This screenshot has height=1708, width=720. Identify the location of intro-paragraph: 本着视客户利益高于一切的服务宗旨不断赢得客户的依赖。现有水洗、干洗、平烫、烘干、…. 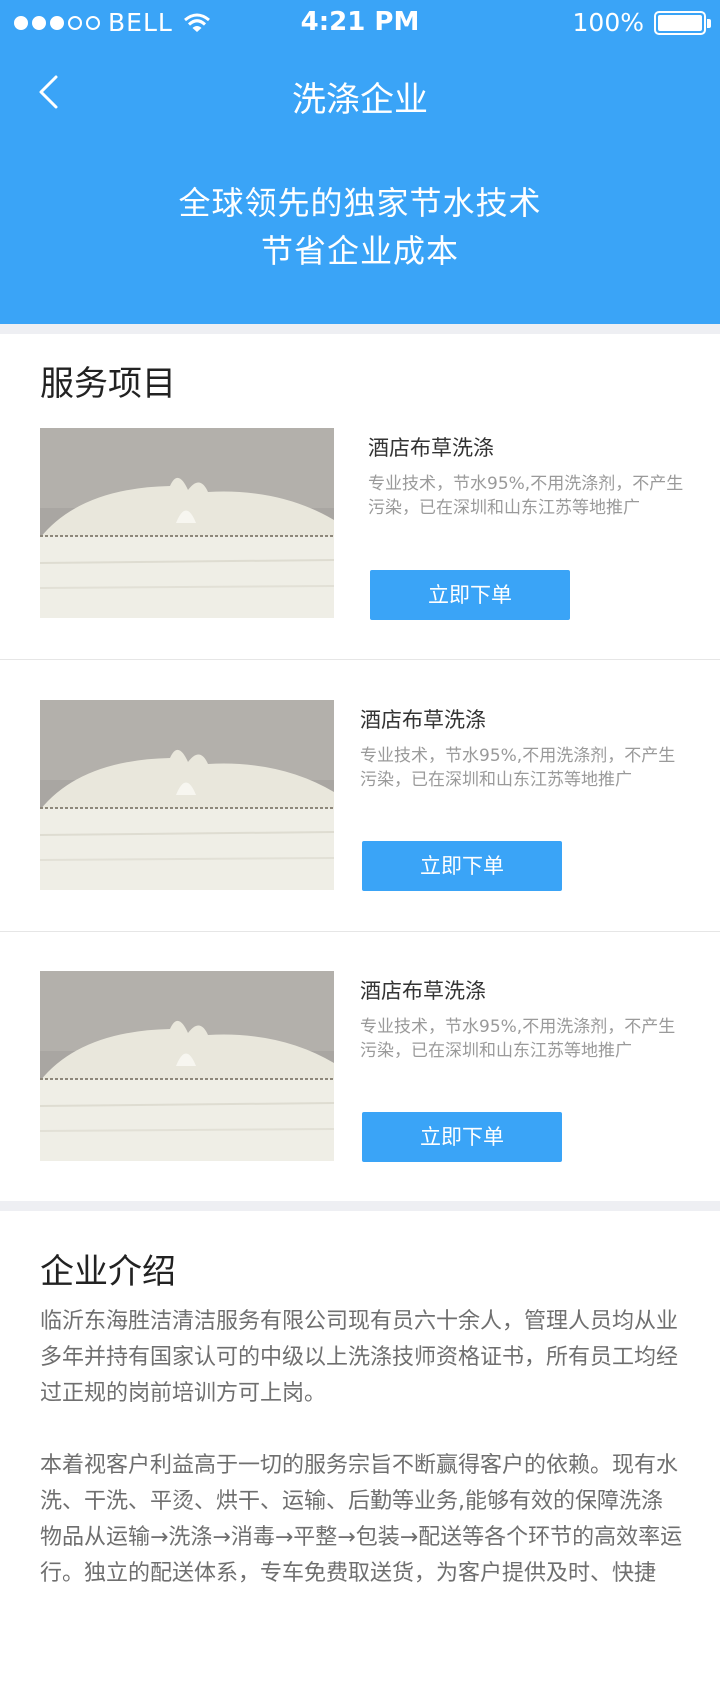
(361, 1519).